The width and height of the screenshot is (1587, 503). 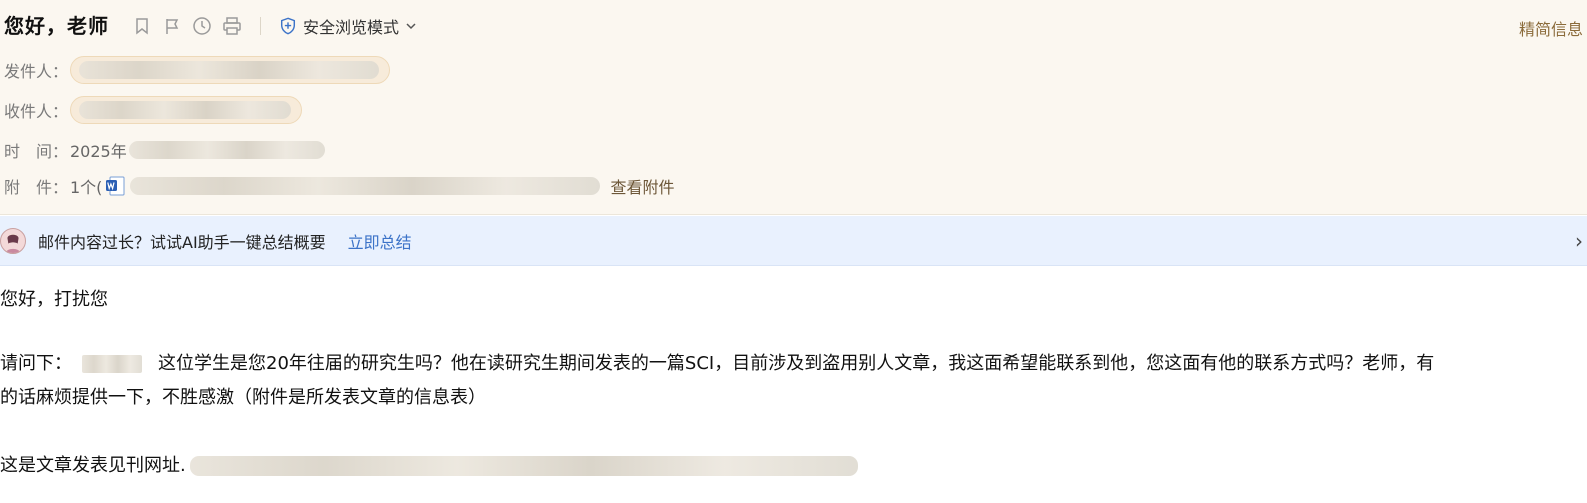 I want to click on time-value: 2025年, so click(x=98, y=151).